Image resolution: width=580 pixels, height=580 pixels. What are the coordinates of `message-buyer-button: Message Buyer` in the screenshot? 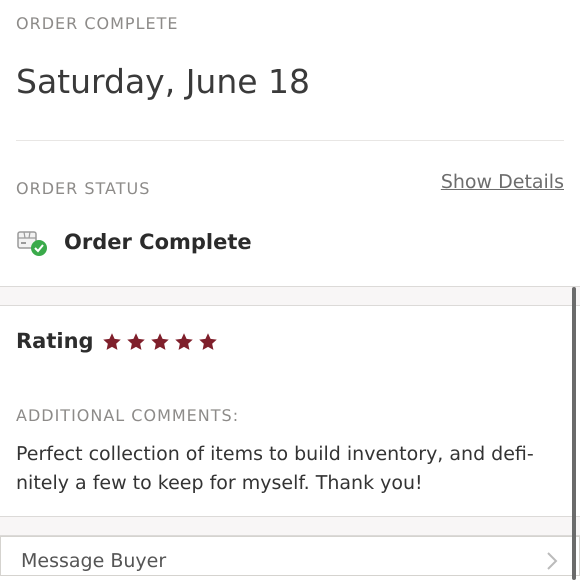 It's located at (290, 556).